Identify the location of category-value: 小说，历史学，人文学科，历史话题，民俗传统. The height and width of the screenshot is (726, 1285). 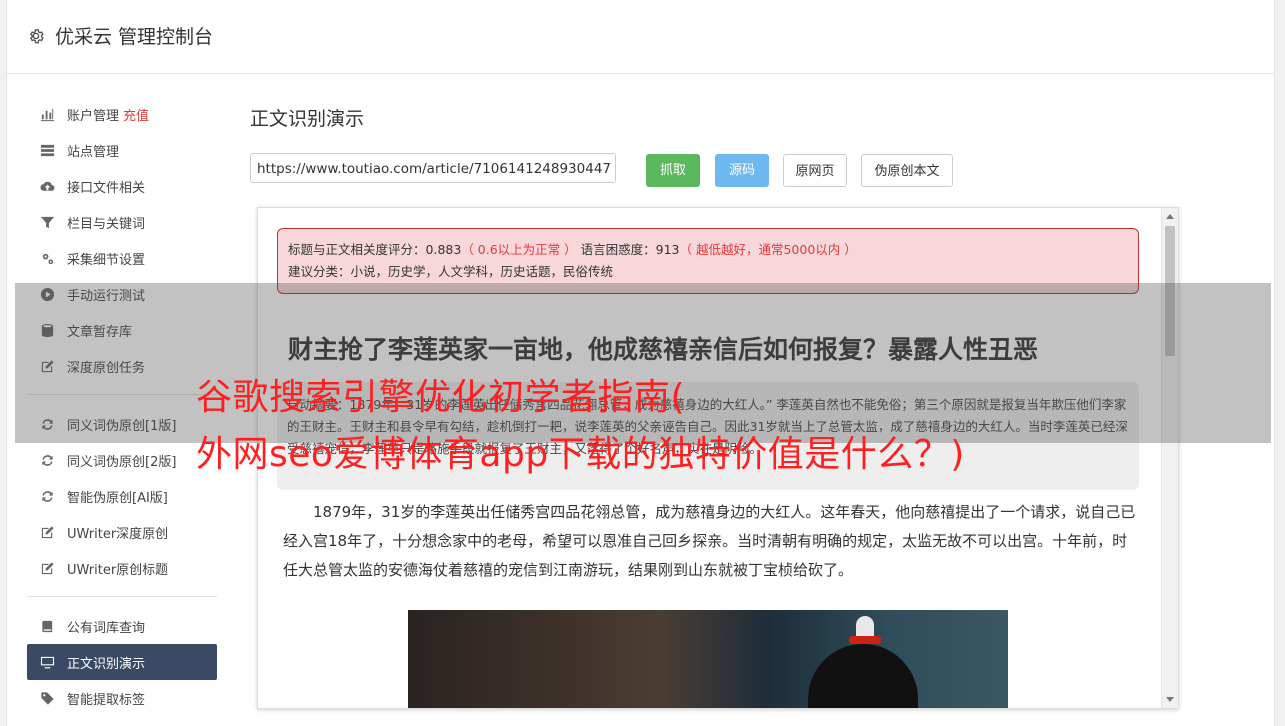
(482, 271).